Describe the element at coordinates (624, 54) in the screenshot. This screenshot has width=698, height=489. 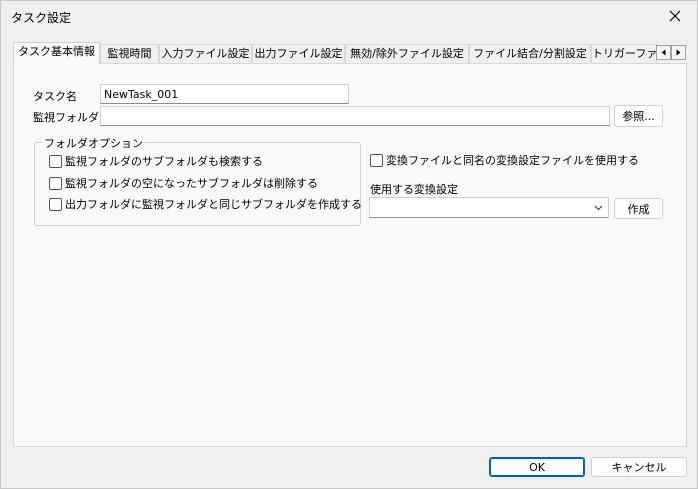
I see `tab-trigger-file: トリガーファイ` at that location.